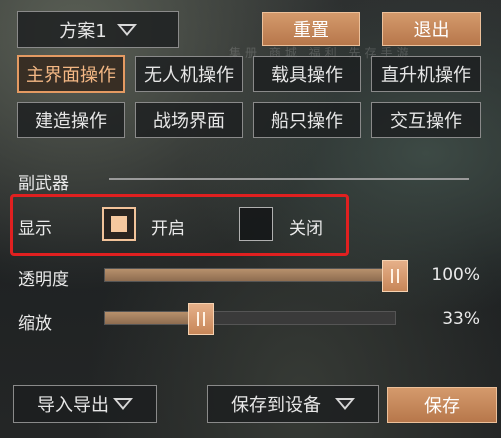  What do you see at coordinates (431, 29) in the screenshot?
I see `exit-button: 退出` at bounding box center [431, 29].